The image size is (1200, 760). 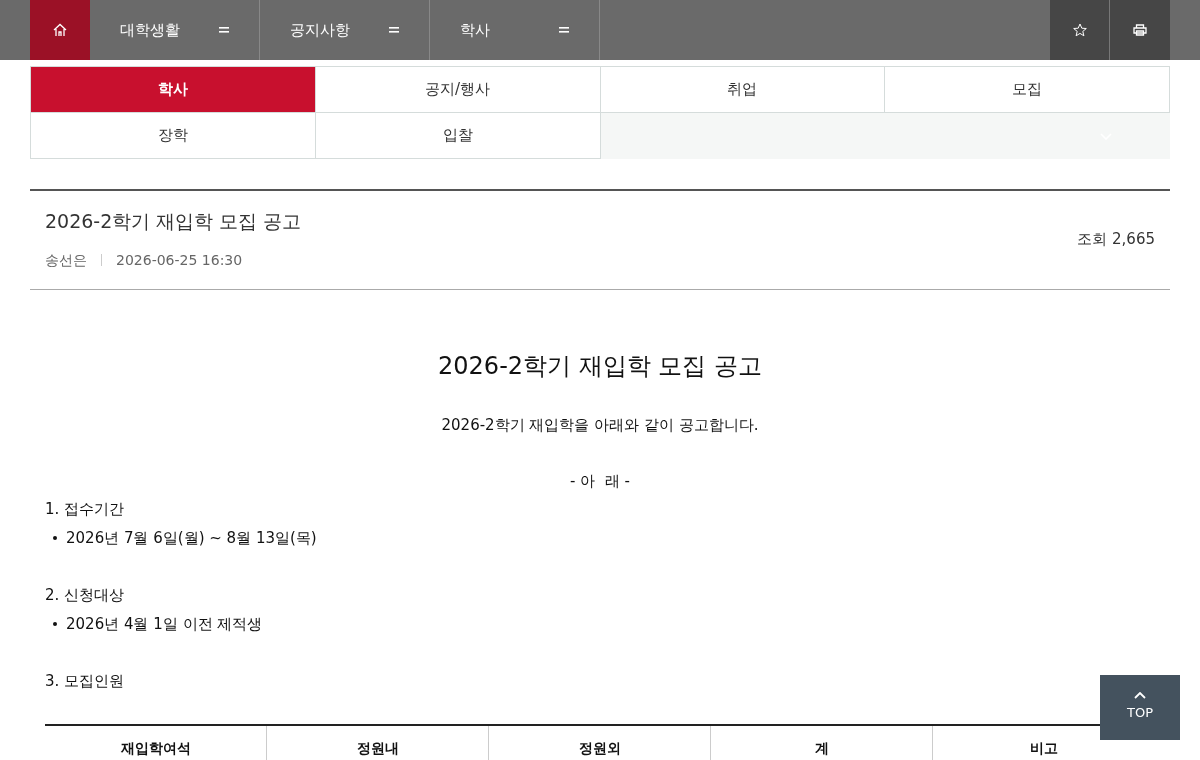 I want to click on category-tab: 모집, so click(x=1027, y=90).